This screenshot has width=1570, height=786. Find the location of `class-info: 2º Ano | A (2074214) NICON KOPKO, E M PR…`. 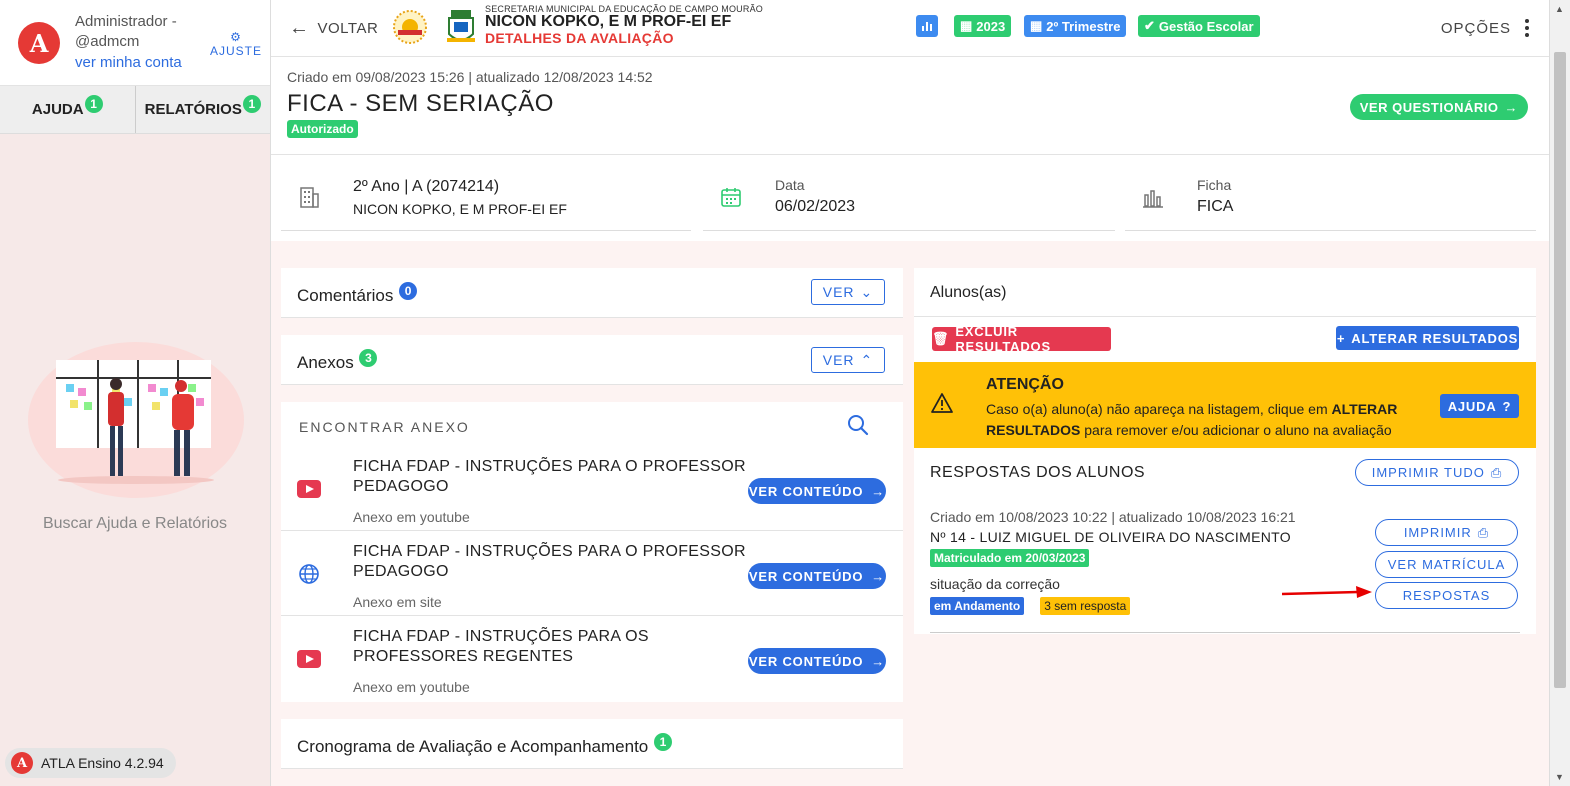

class-info: 2º Ano | A (2074214) NICON KOPKO, E M PR… is located at coordinates (486, 198).